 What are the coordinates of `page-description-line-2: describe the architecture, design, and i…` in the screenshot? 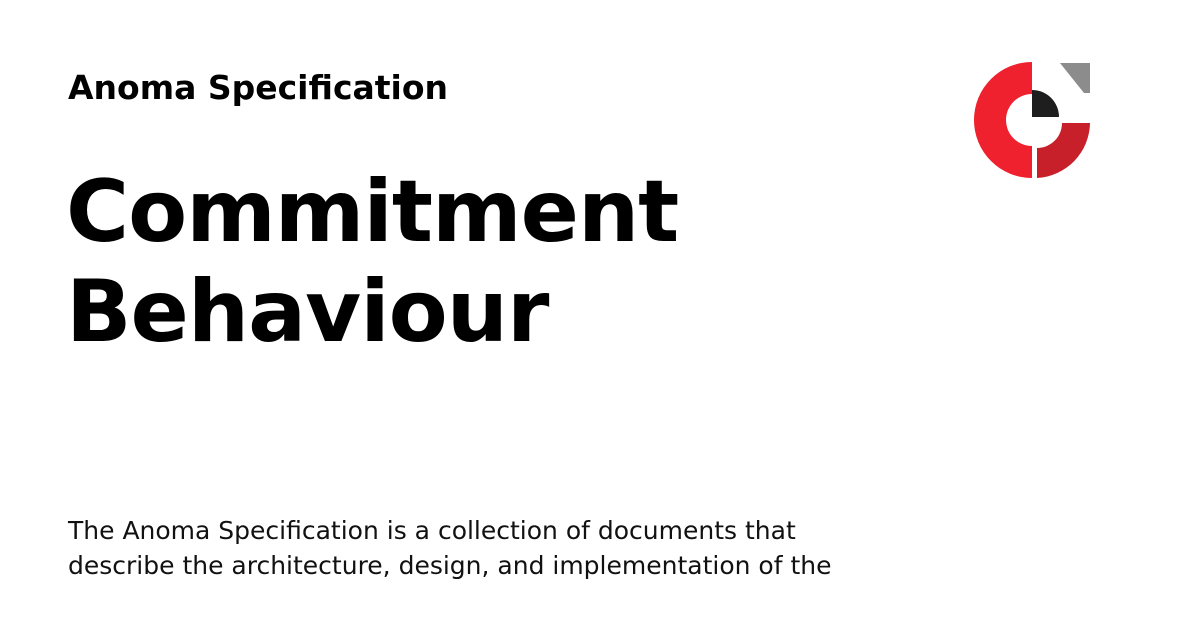 It's located at (450, 565).